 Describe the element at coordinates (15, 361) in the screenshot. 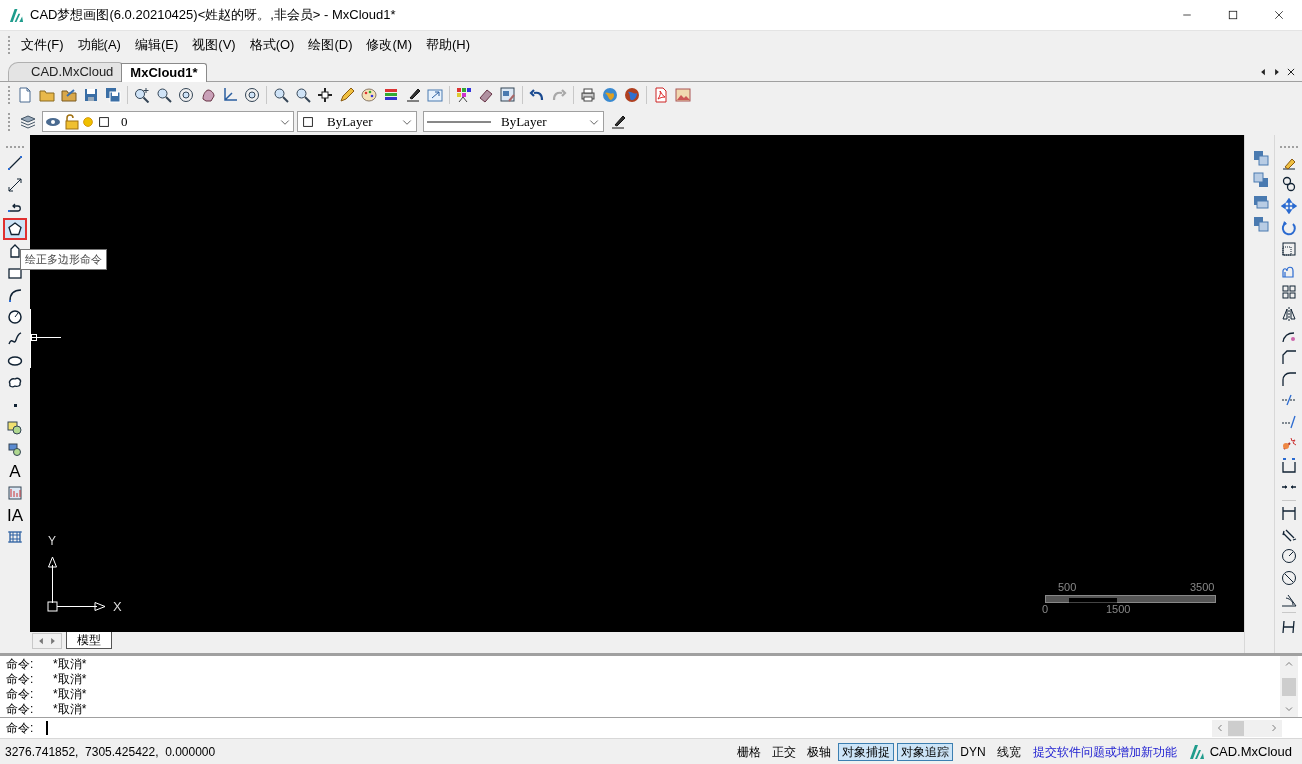

I see `ellipse-icon` at that location.